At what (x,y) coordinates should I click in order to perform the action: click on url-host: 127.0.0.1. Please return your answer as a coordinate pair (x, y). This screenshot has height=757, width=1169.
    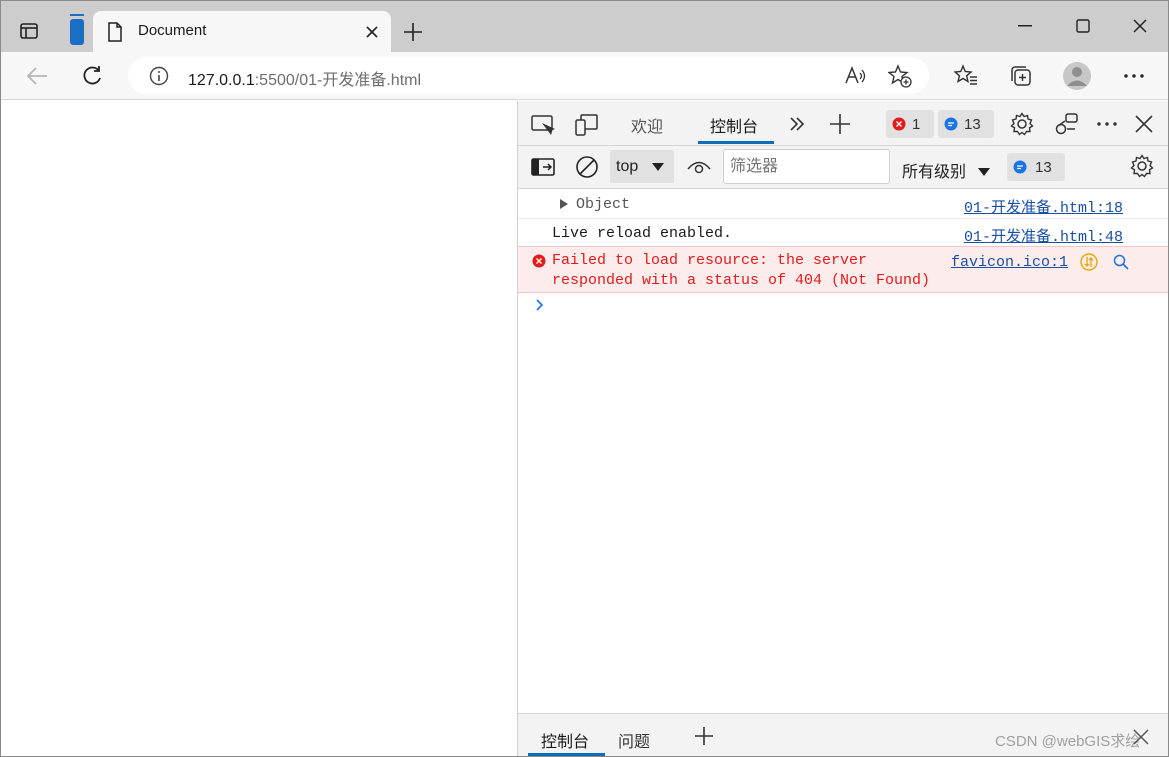
    Looking at the image, I should click on (221, 80).